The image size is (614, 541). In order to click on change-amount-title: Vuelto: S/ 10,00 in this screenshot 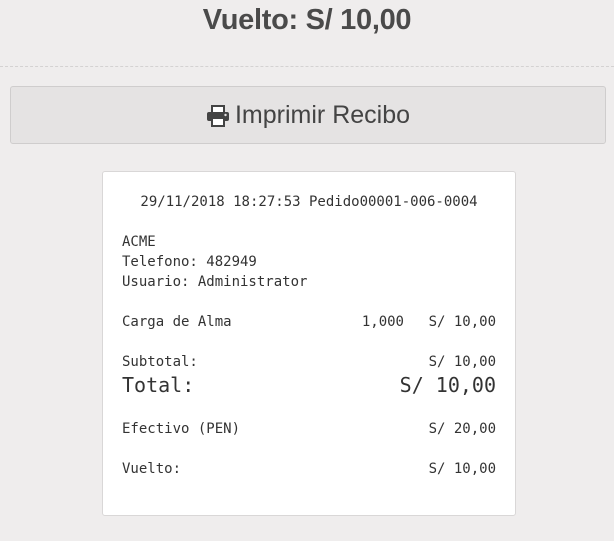, I will do `click(307, 20)`.